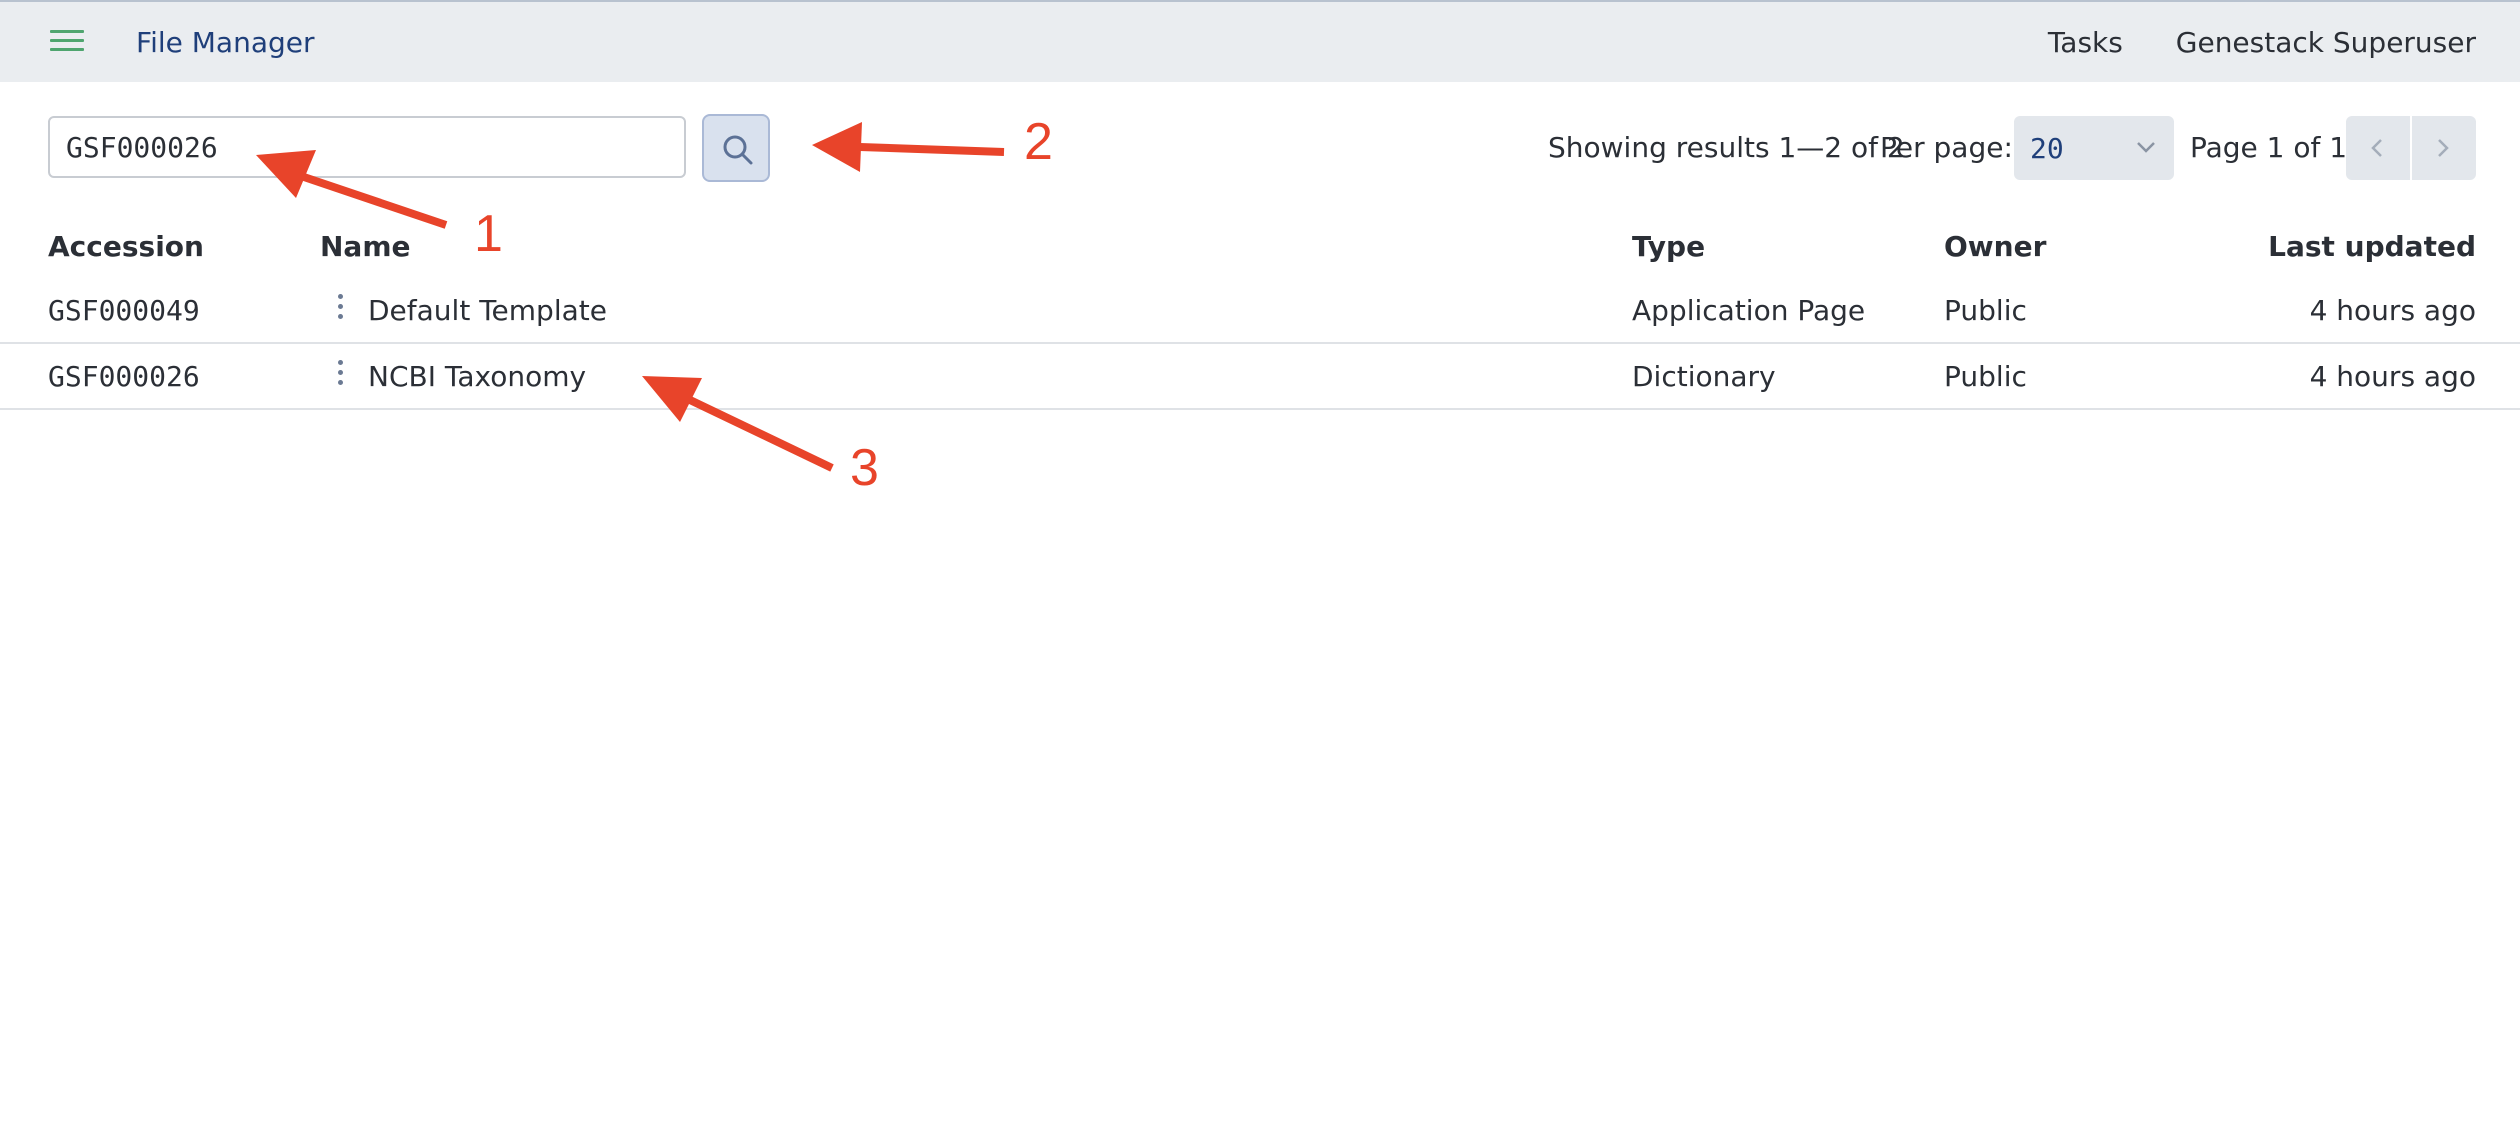  What do you see at coordinates (1749, 310) in the screenshot?
I see `cell-type: Application Page` at bounding box center [1749, 310].